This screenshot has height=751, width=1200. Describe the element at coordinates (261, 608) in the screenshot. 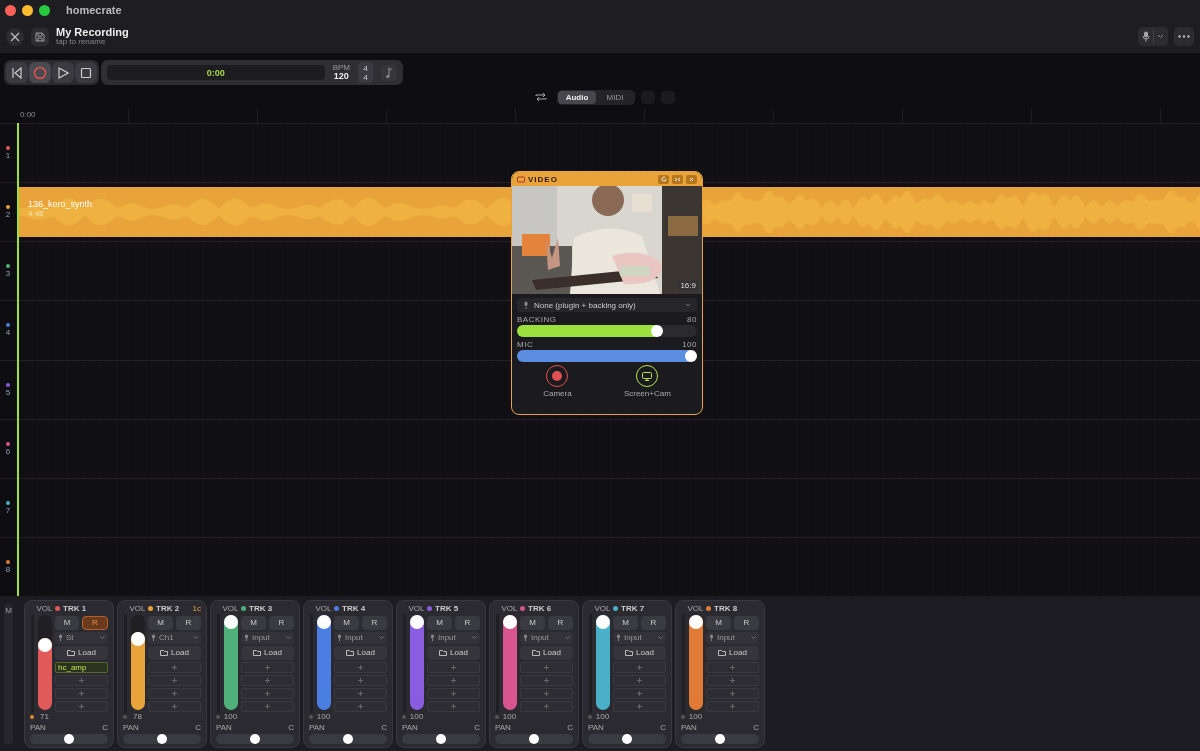

I see `track-name: TRK 3` at that location.